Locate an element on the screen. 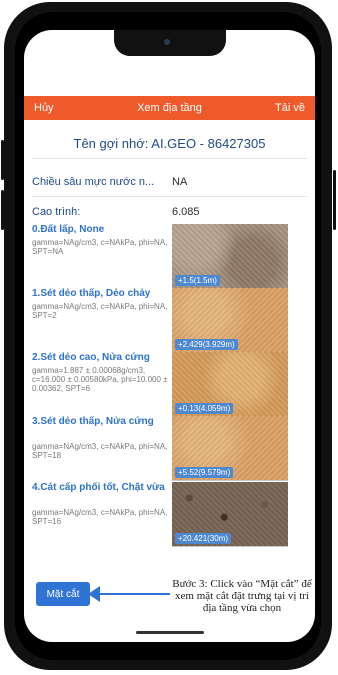 The image size is (338, 675). layer-params: gamma=NAg/cm3, c=NAkPa, phi=NA, SPT=2 is located at coordinates (100, 311).